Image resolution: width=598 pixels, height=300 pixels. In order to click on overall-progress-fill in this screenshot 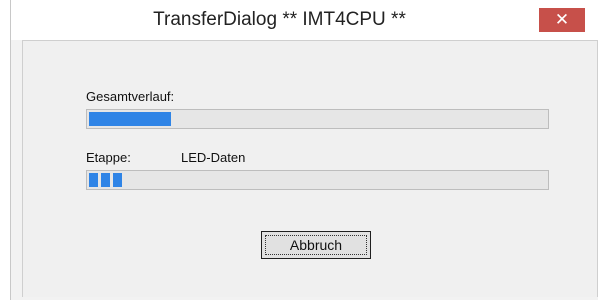, I will do `click(130, 119)`.